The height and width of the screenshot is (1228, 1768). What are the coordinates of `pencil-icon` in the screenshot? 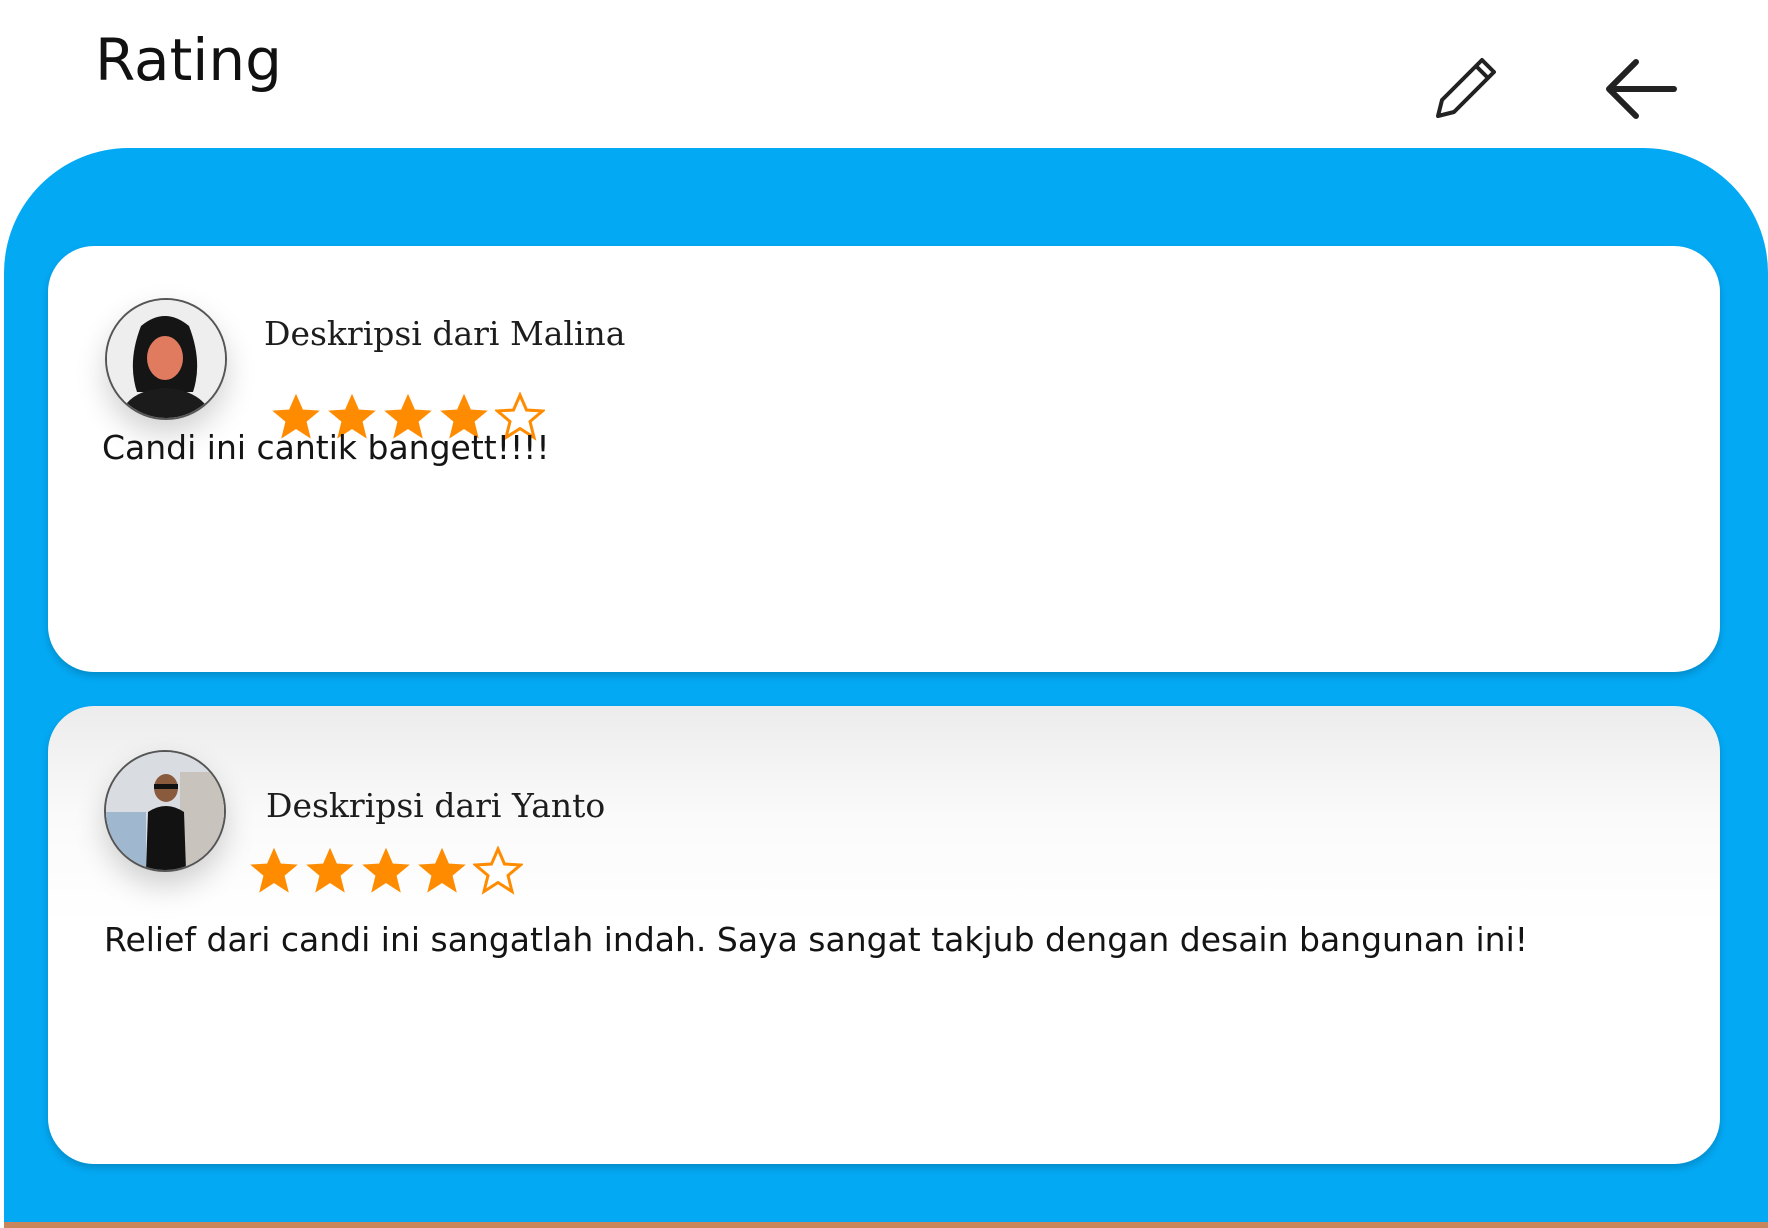 It's located at (1466, 88).